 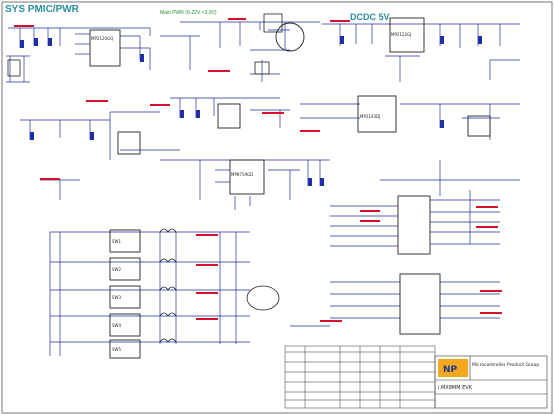 What do you see at coordinates (116, 297) in the screenshot?
I see `buck-3-label: SW3` at bounding box center [116, 297].